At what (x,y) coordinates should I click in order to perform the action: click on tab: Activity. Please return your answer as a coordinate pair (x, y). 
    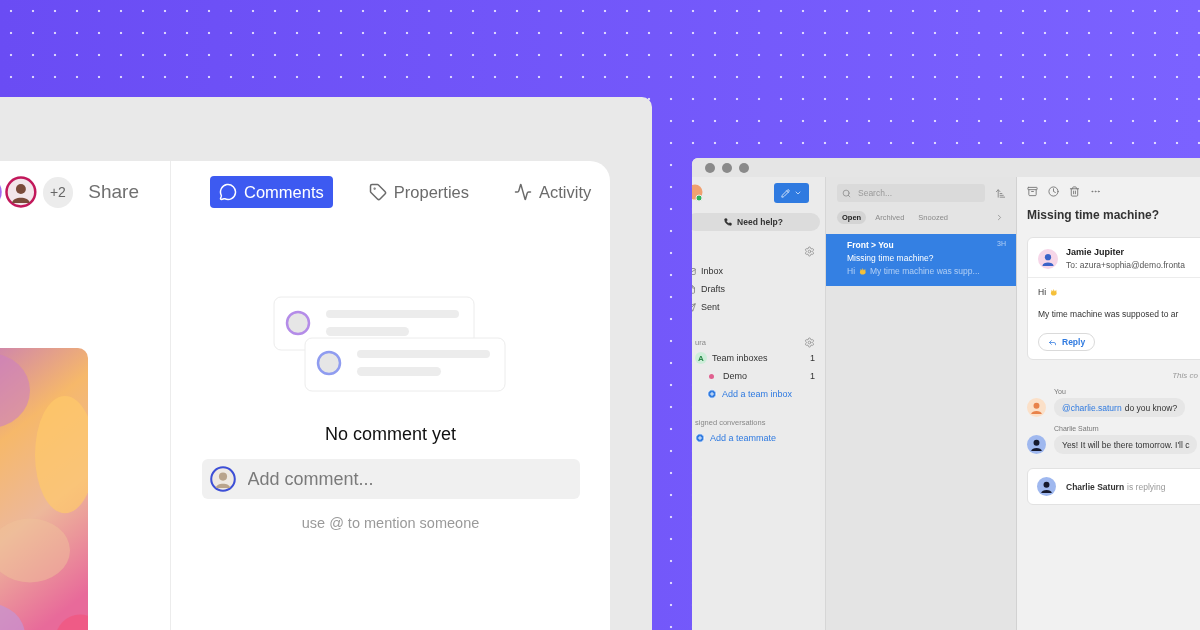
    Looking at the image, I should click on (553, 192).